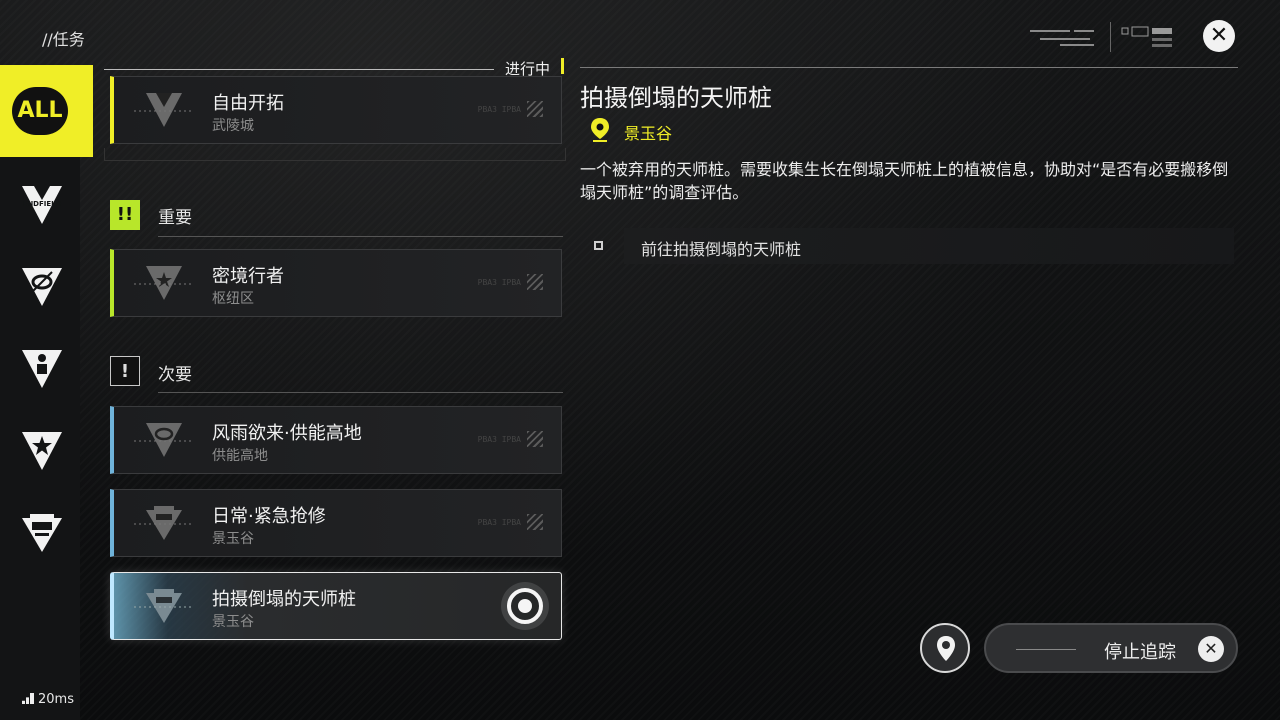 The width and height of the screenshot is (1280, 720). Describe the element at coordinates (336, 110) in the screenshot. I see `quest-card: 自由开拓 武陵城 PBA3 IPBA` at that location.